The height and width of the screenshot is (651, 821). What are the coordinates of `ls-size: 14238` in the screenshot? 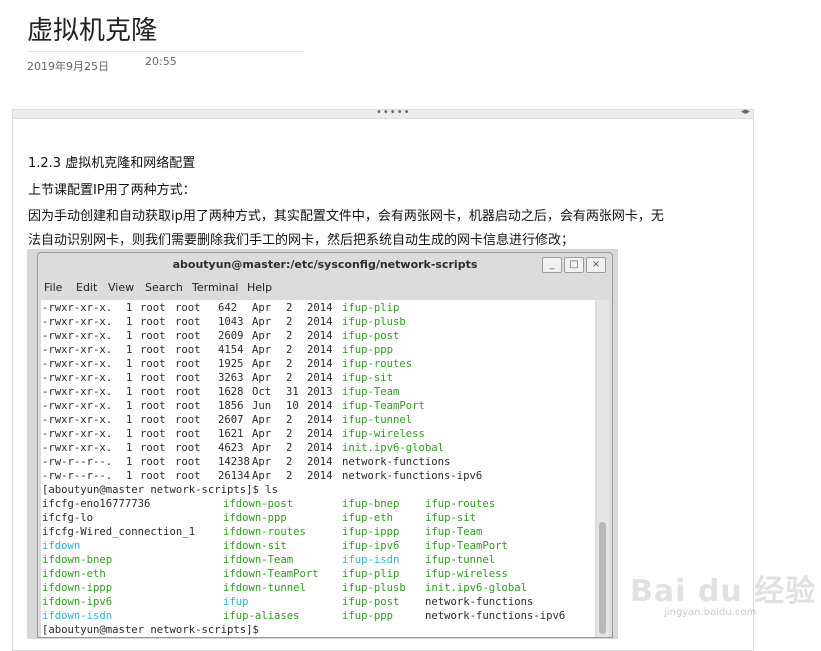 It's located at (234, 462).